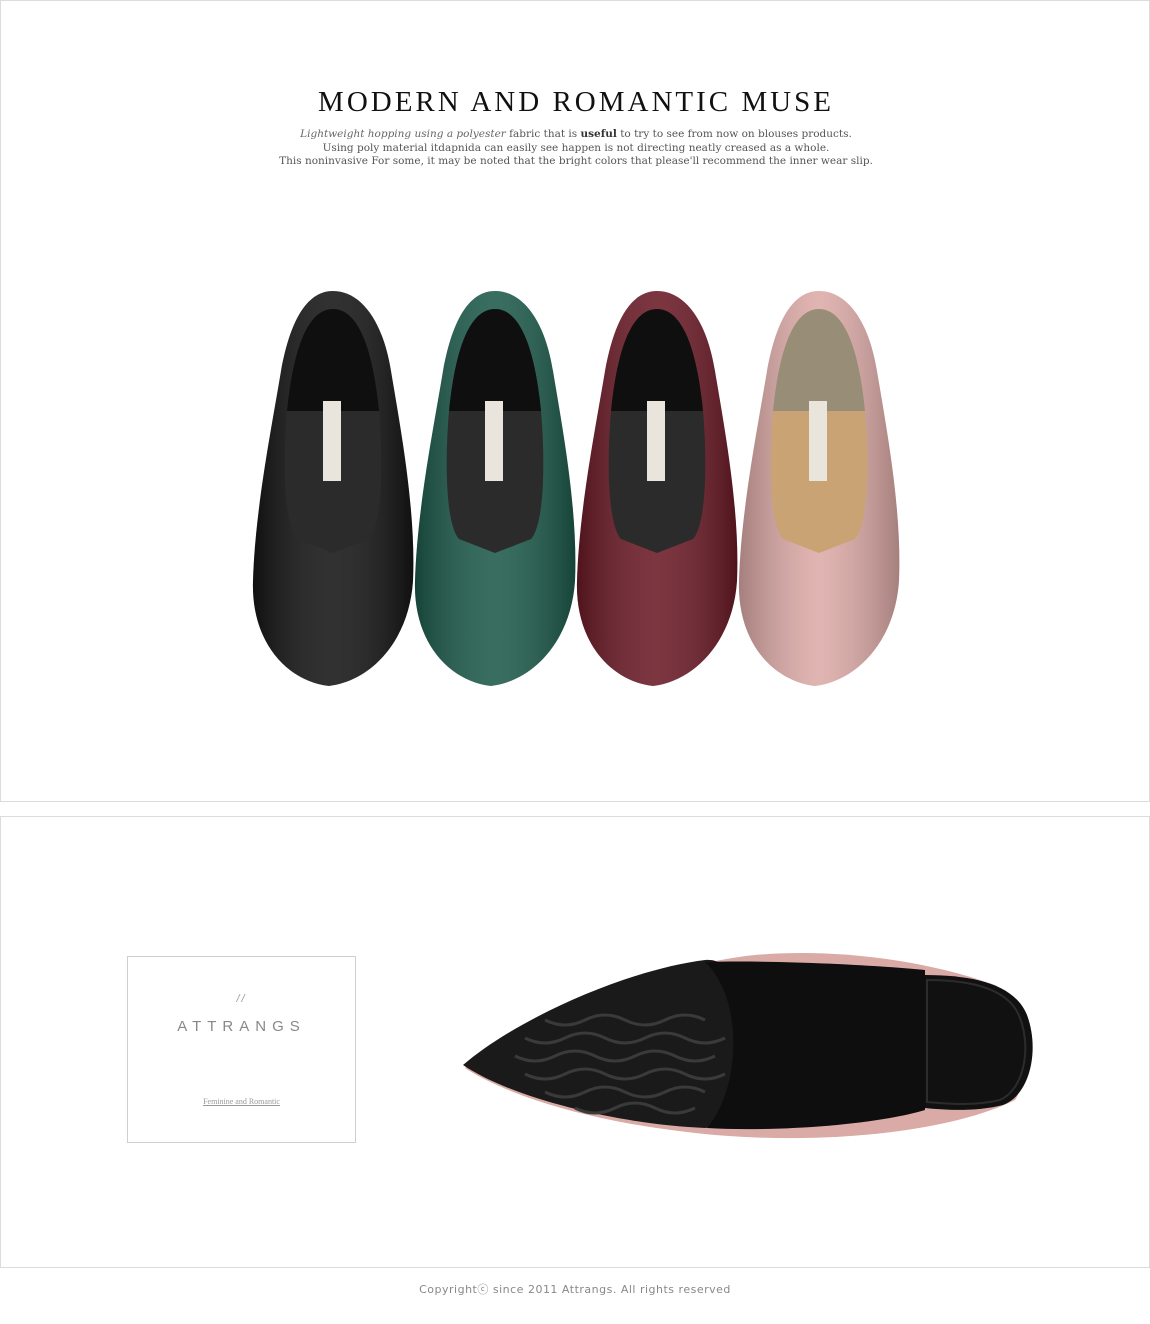 The width and height of the screenshot is (1150, 1324). What do you see at coordinates (815, 1045) in the screenshot?
I see `sole-shank` at bounding box center [815, 1045].